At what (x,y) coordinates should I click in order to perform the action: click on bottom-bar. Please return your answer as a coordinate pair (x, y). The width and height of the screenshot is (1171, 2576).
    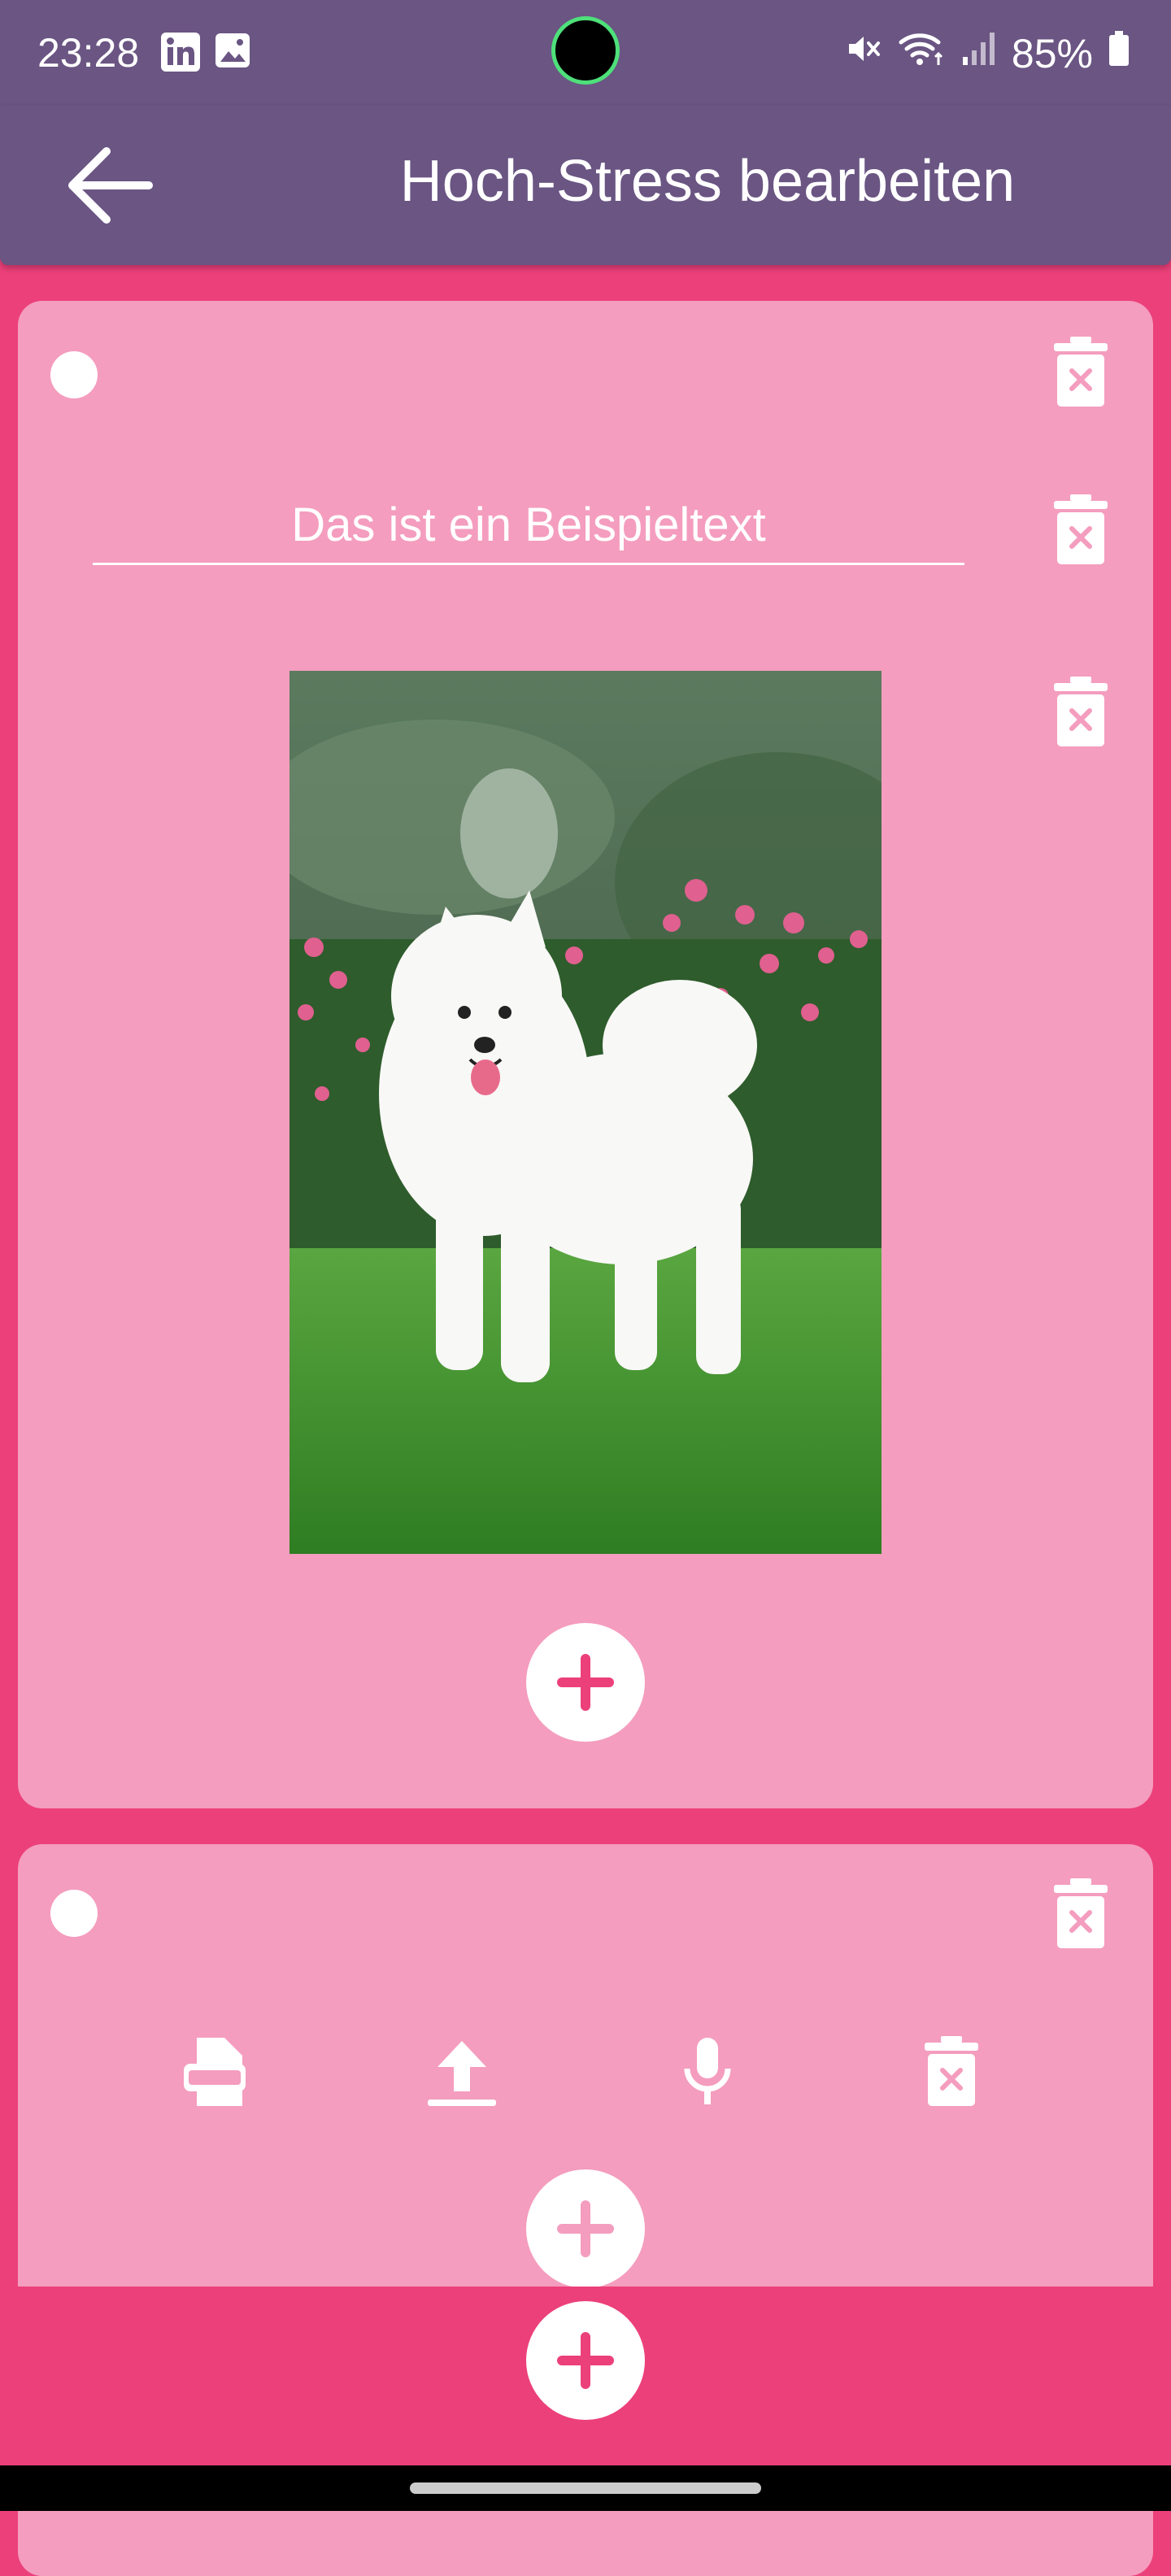
    Looking at the image, I should click on (585, 2376).